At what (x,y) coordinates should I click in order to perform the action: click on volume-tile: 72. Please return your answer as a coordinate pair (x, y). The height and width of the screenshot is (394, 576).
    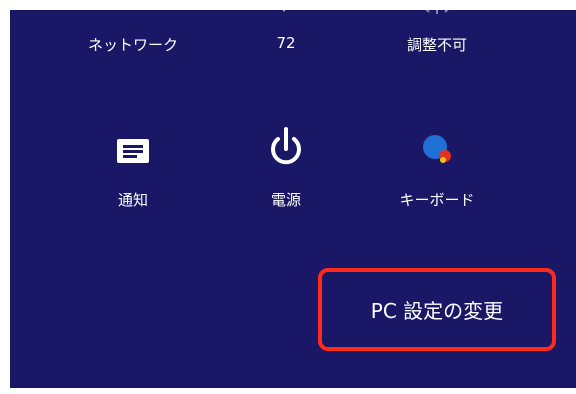
    Looking at the image, I should click on (286, 35).